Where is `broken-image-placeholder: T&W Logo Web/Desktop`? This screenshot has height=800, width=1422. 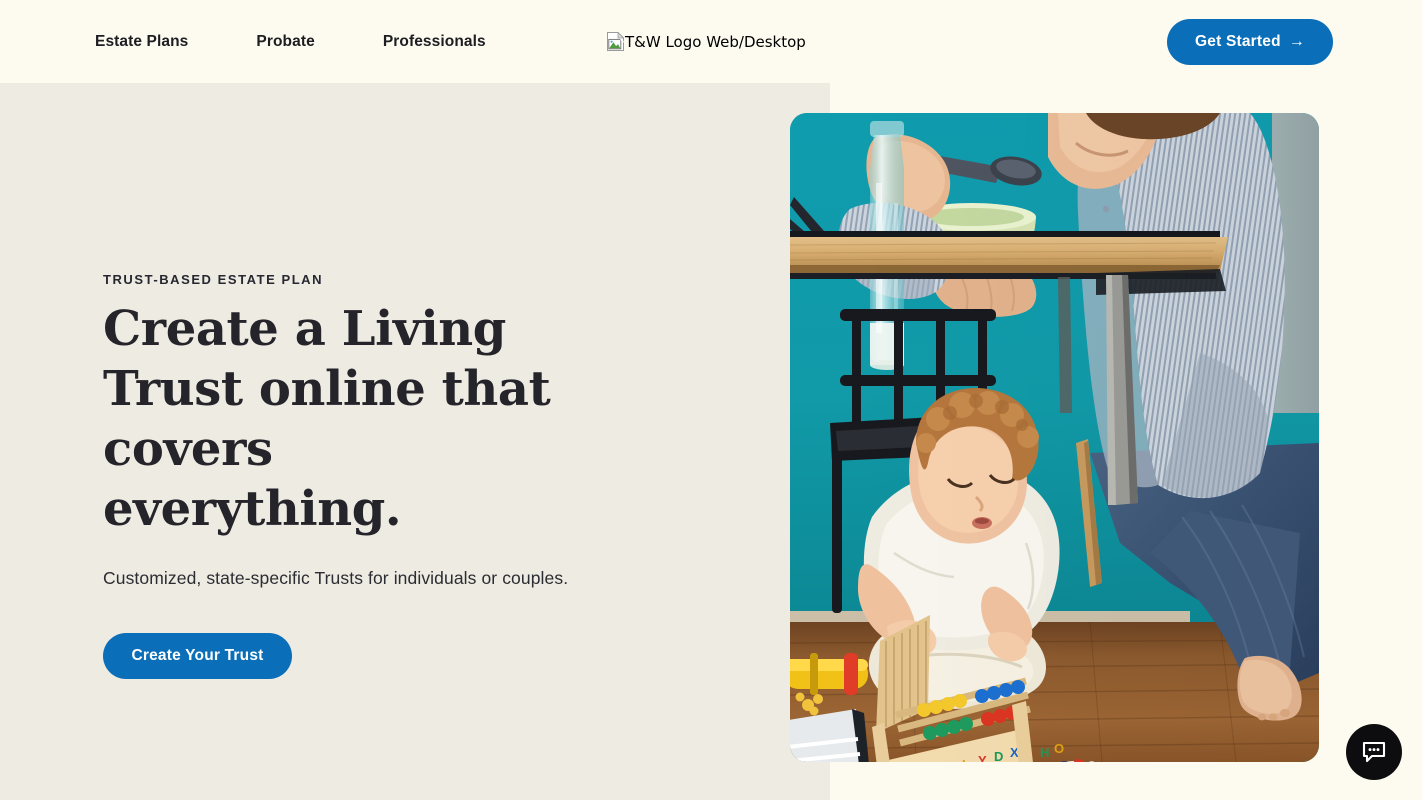
broken-image-placeholder: T&W Logo Web/Desktop is located at coordinates (706, 41).